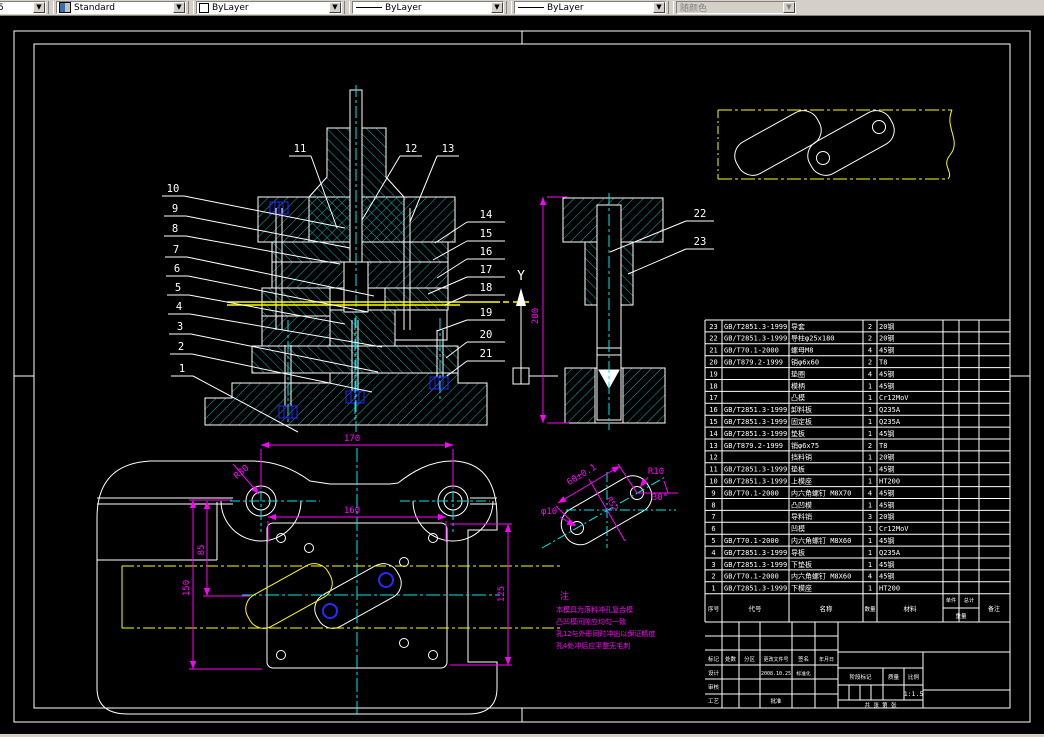 The height and width of the screenshot is (737, 1044). Describe the element at coordinates (502, 594) in the screenshot. I see `dim-125: 125` at that location.